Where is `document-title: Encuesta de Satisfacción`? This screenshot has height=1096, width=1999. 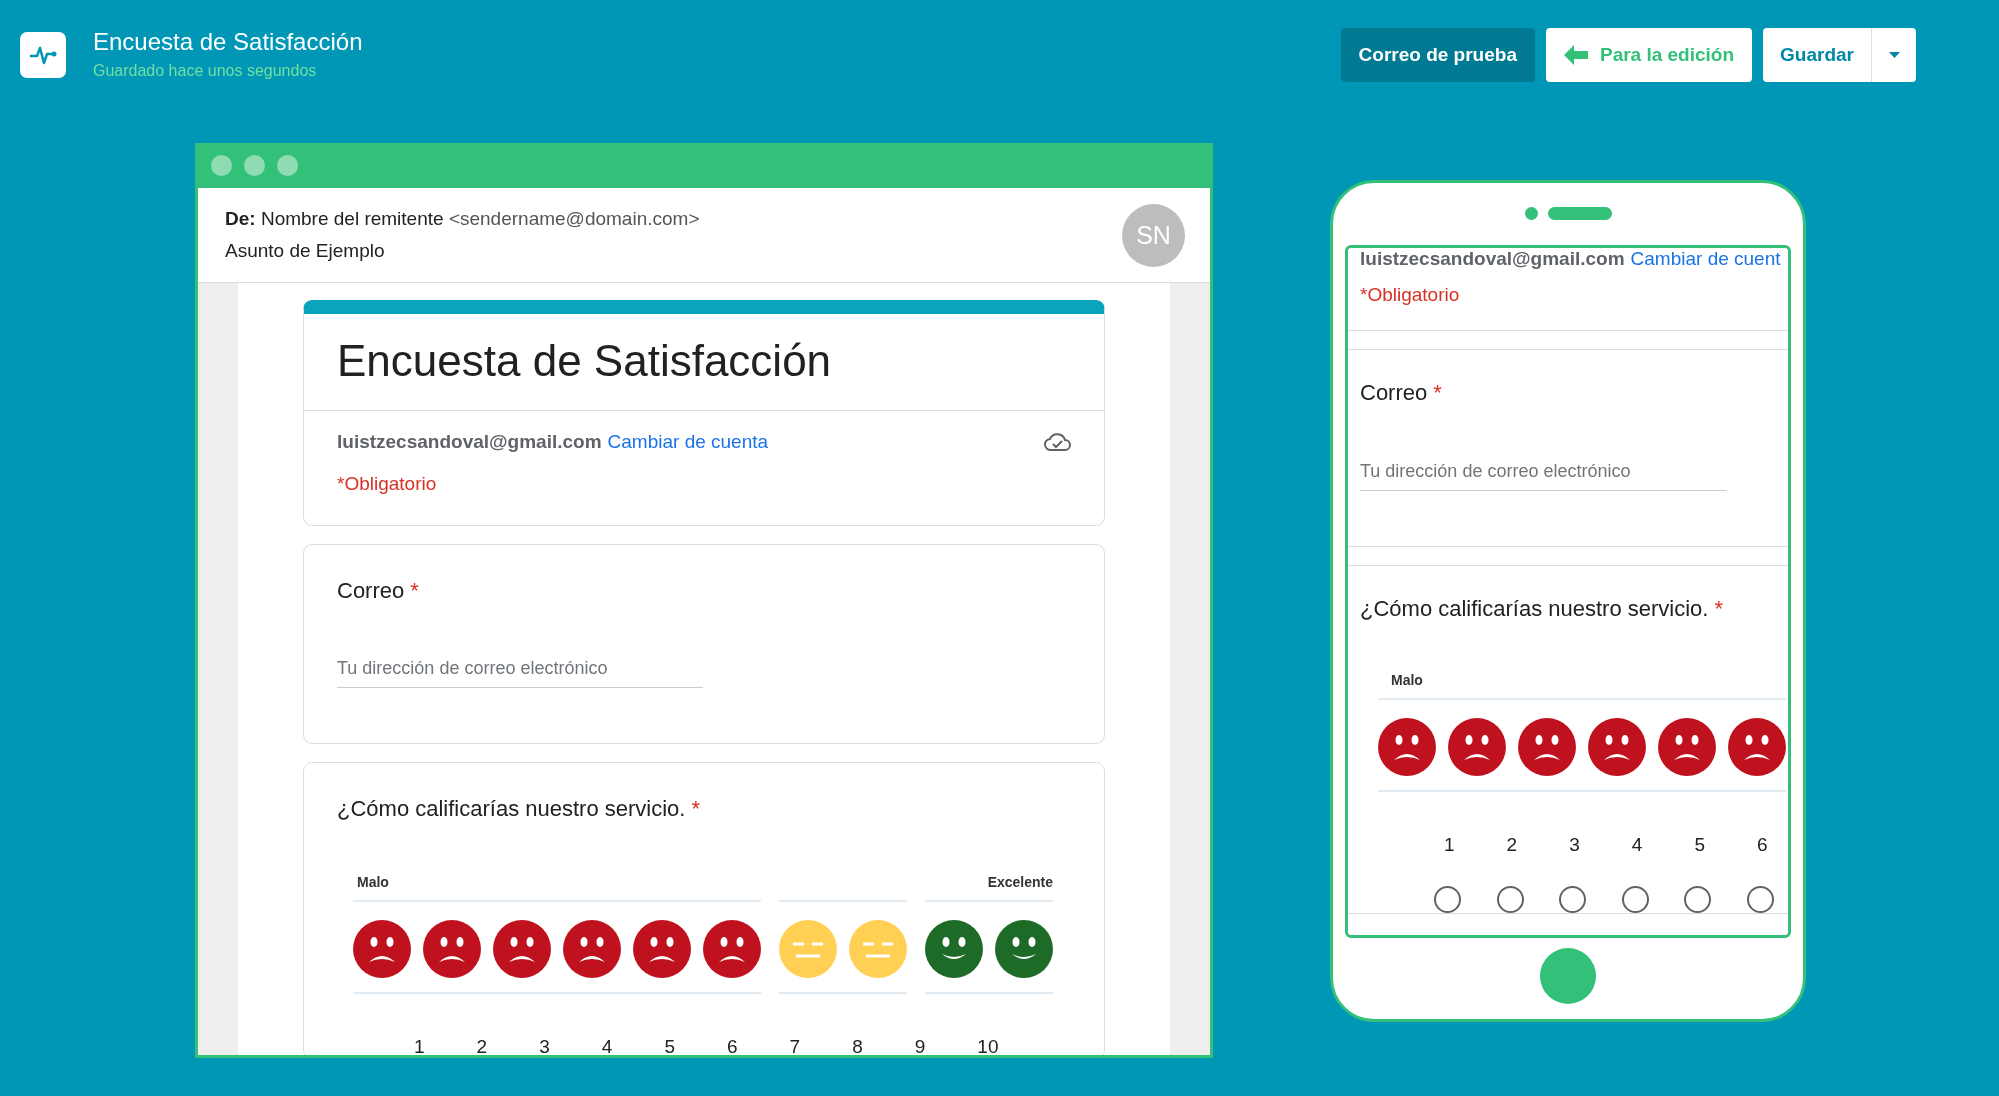
document-title: Encuesta de Satisfacción is located at coordinates (228, 42).